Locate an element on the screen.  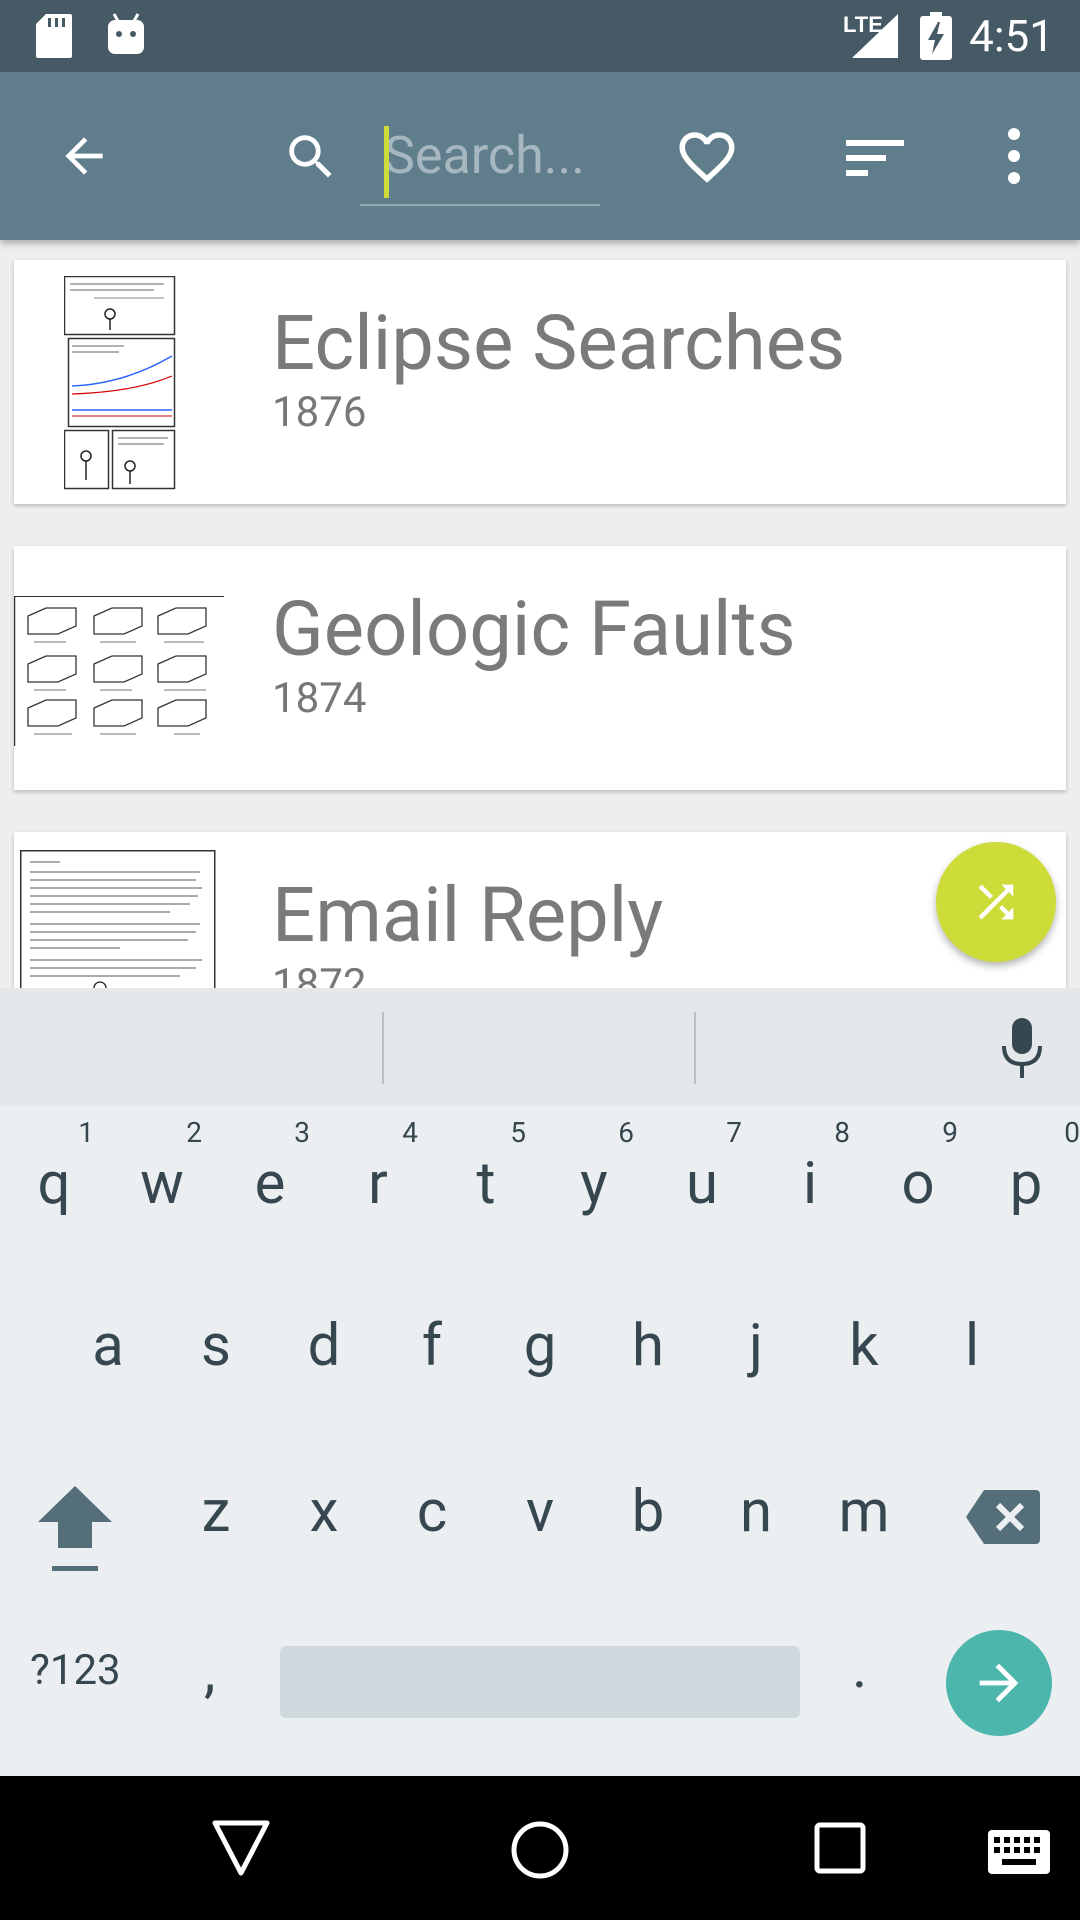
random-comic-button is located at coordinates (996, 902).